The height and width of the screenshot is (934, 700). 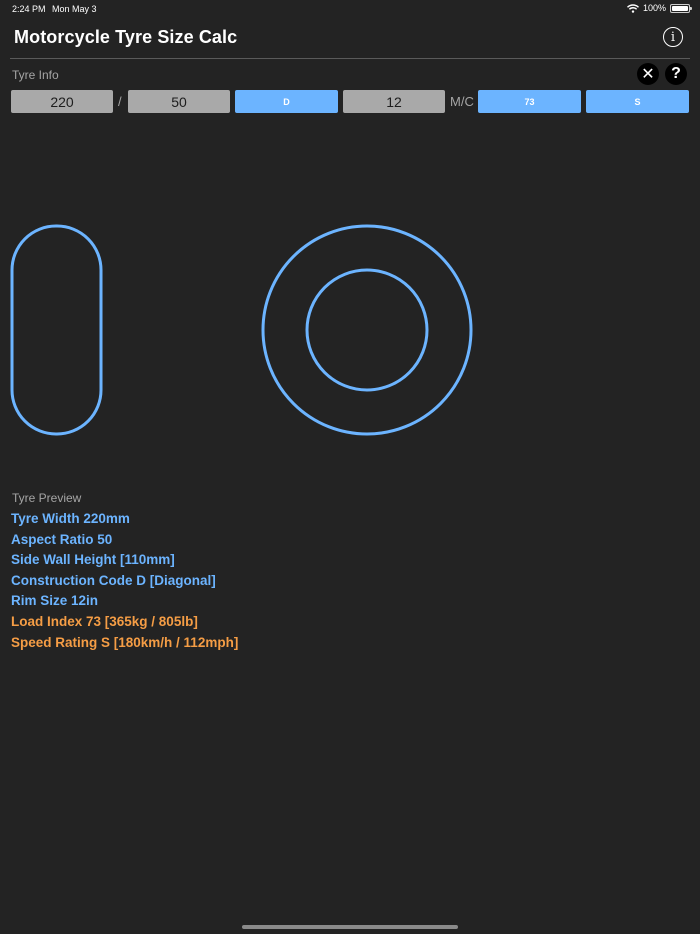 I want to click on info-button: i, so click(x=673, y=37).